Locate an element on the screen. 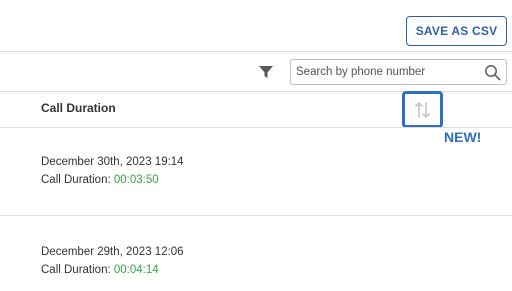  new-badge: NEW! is located at coordinates (463, 137).